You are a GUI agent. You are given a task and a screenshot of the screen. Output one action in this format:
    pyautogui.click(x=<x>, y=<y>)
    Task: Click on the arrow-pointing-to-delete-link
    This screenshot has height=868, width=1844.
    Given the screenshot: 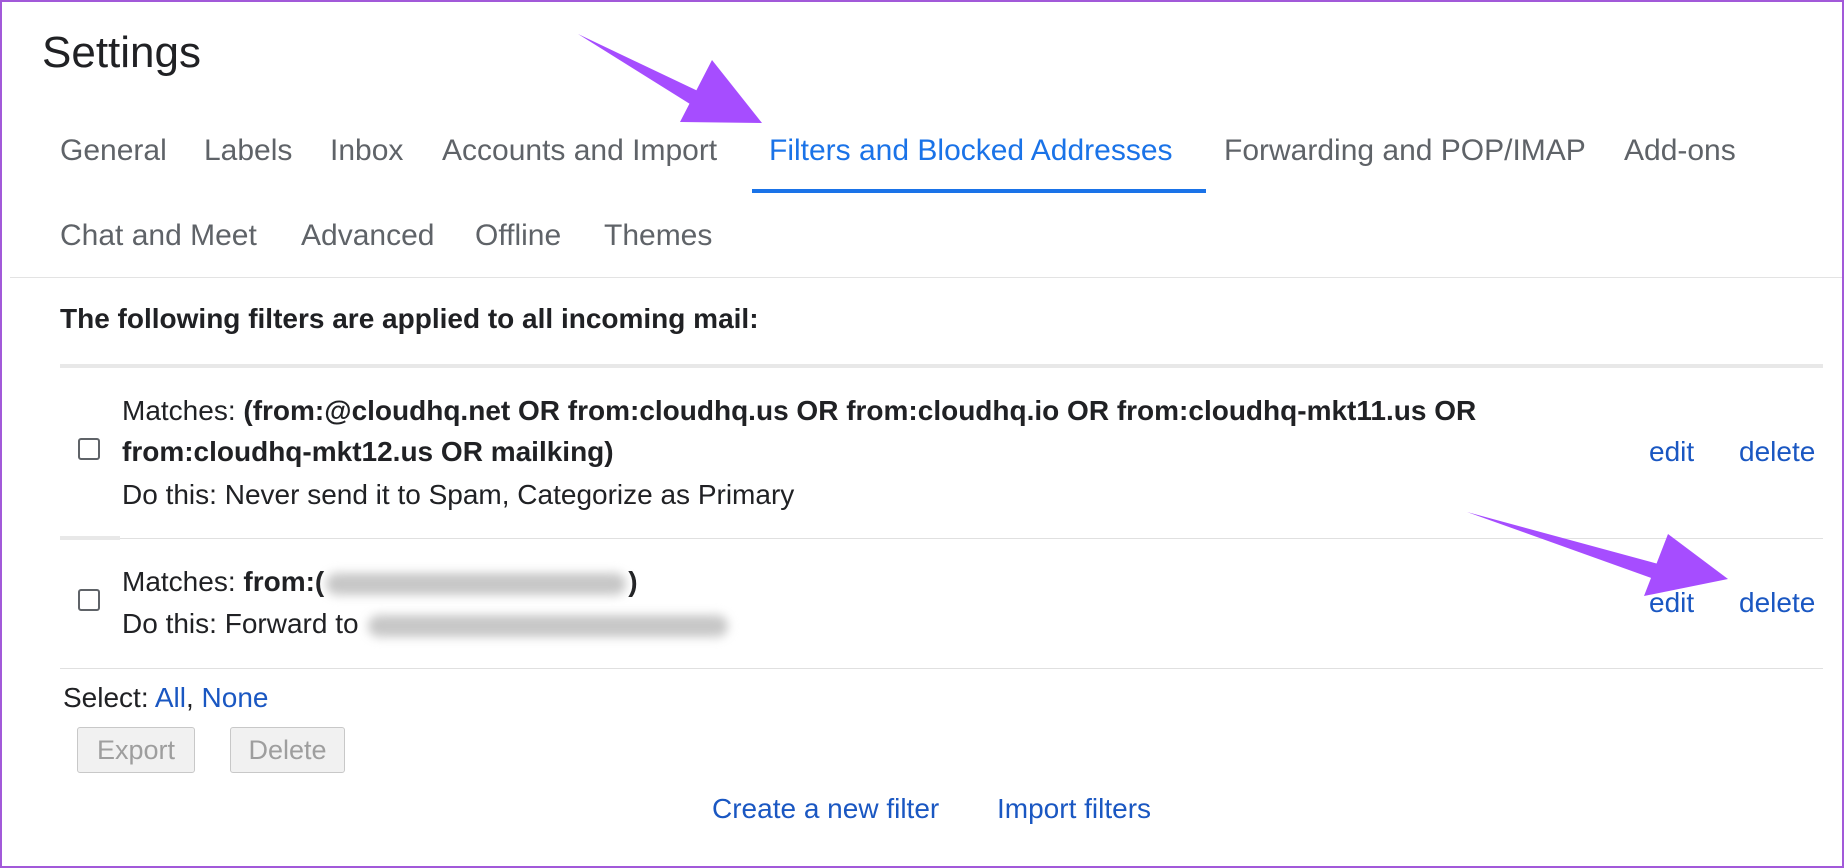 What is the action you would take?
    pyautogui.click(x=1597, y=554)
    